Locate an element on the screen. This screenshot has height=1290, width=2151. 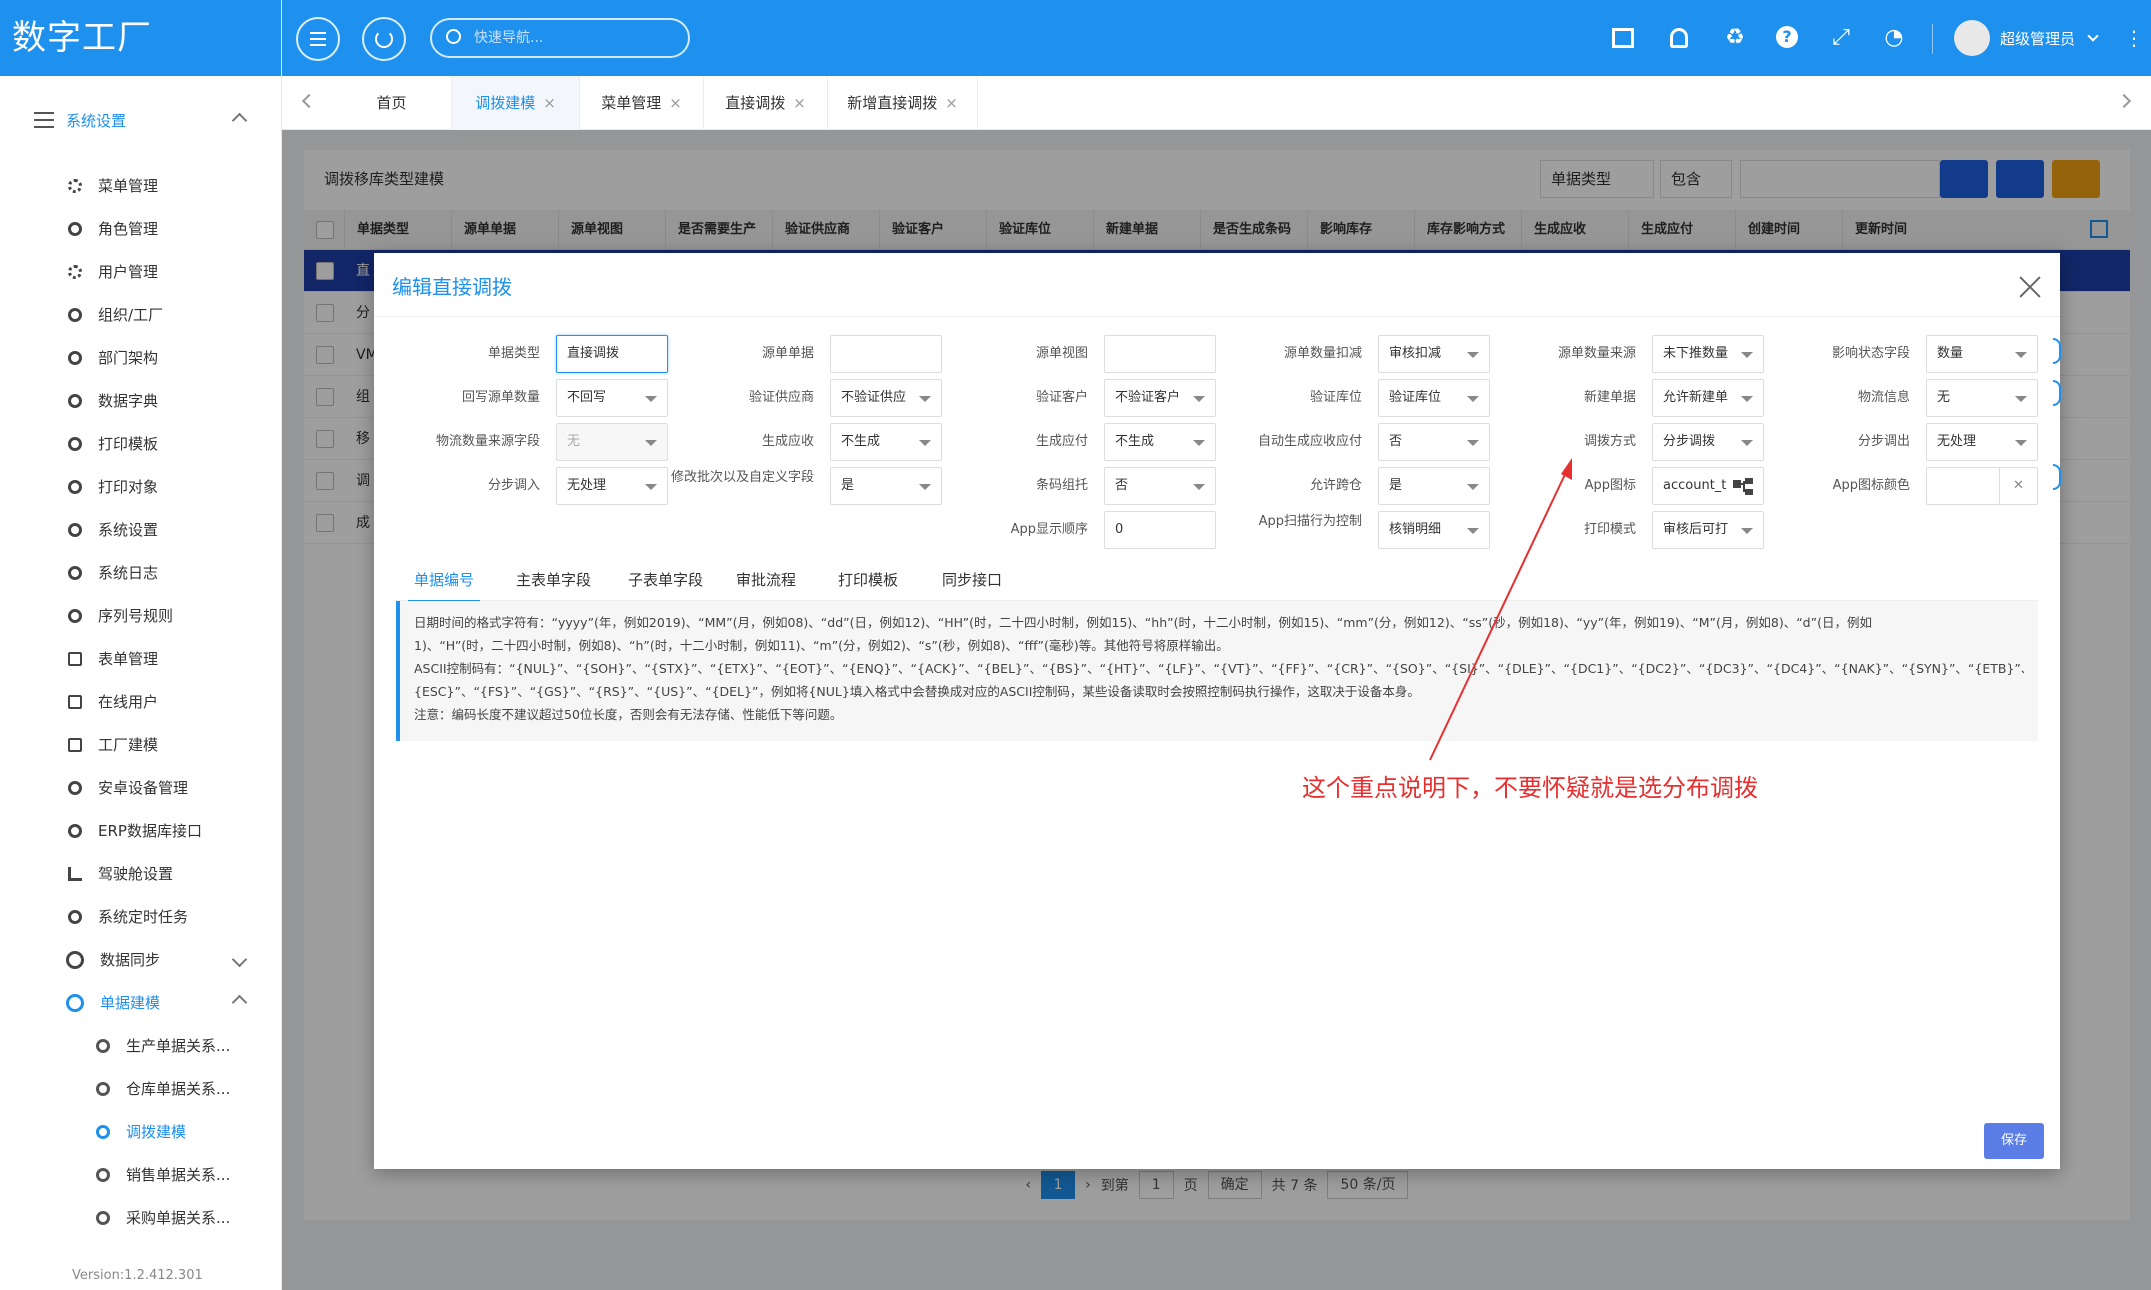
dialog-tab: 主表单字段 is located at coordinates (553, 580).